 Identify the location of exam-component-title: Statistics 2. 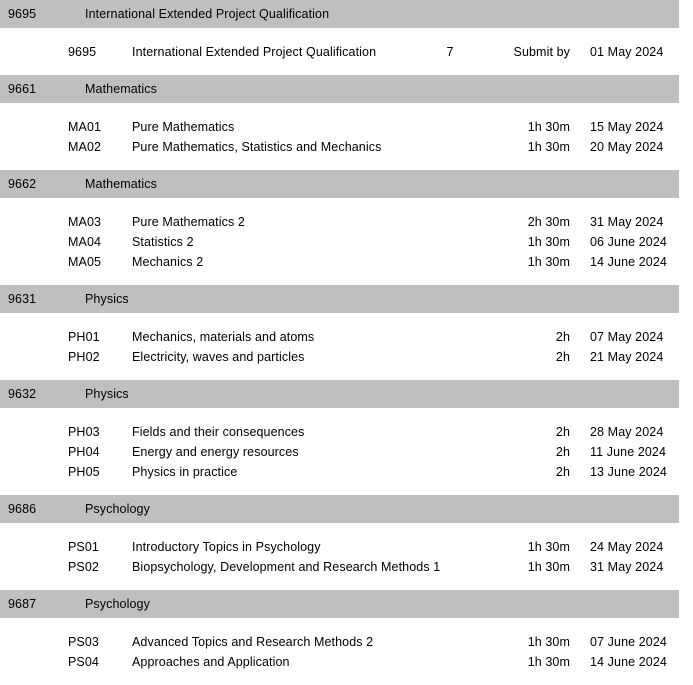
(163, 242).